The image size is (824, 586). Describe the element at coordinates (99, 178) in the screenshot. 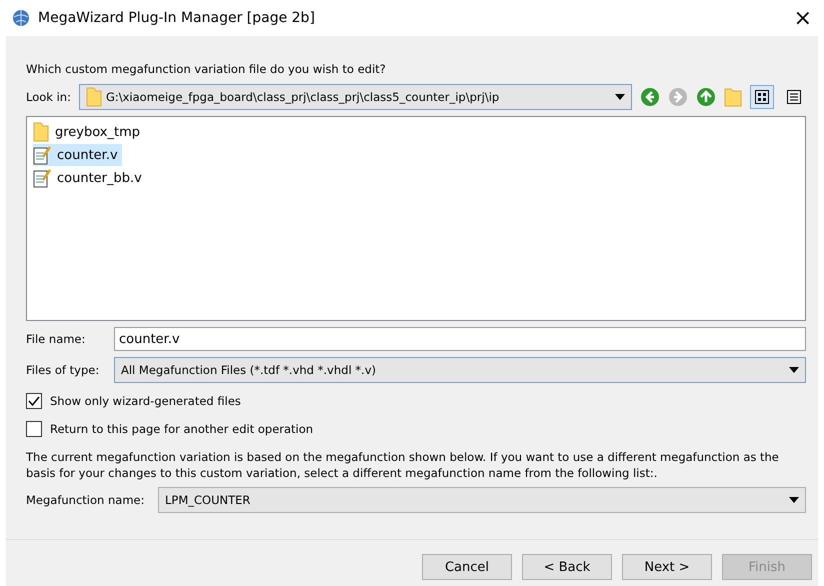

I see `file-name-text: counter_bb.v` at that location.